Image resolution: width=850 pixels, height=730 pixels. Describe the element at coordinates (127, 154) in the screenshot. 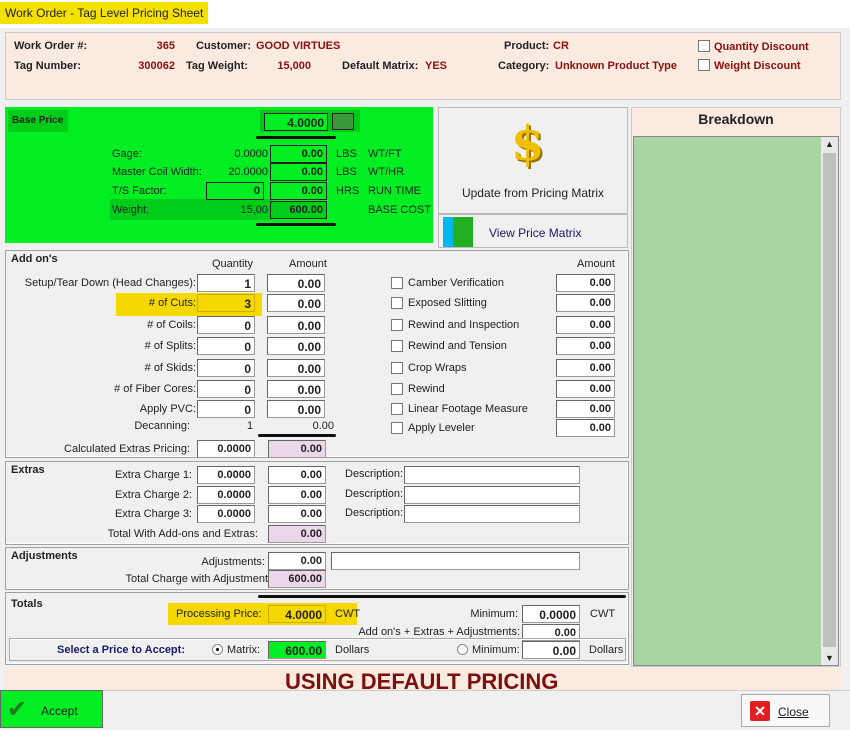

I see `gage-label: Gage:` at that location.